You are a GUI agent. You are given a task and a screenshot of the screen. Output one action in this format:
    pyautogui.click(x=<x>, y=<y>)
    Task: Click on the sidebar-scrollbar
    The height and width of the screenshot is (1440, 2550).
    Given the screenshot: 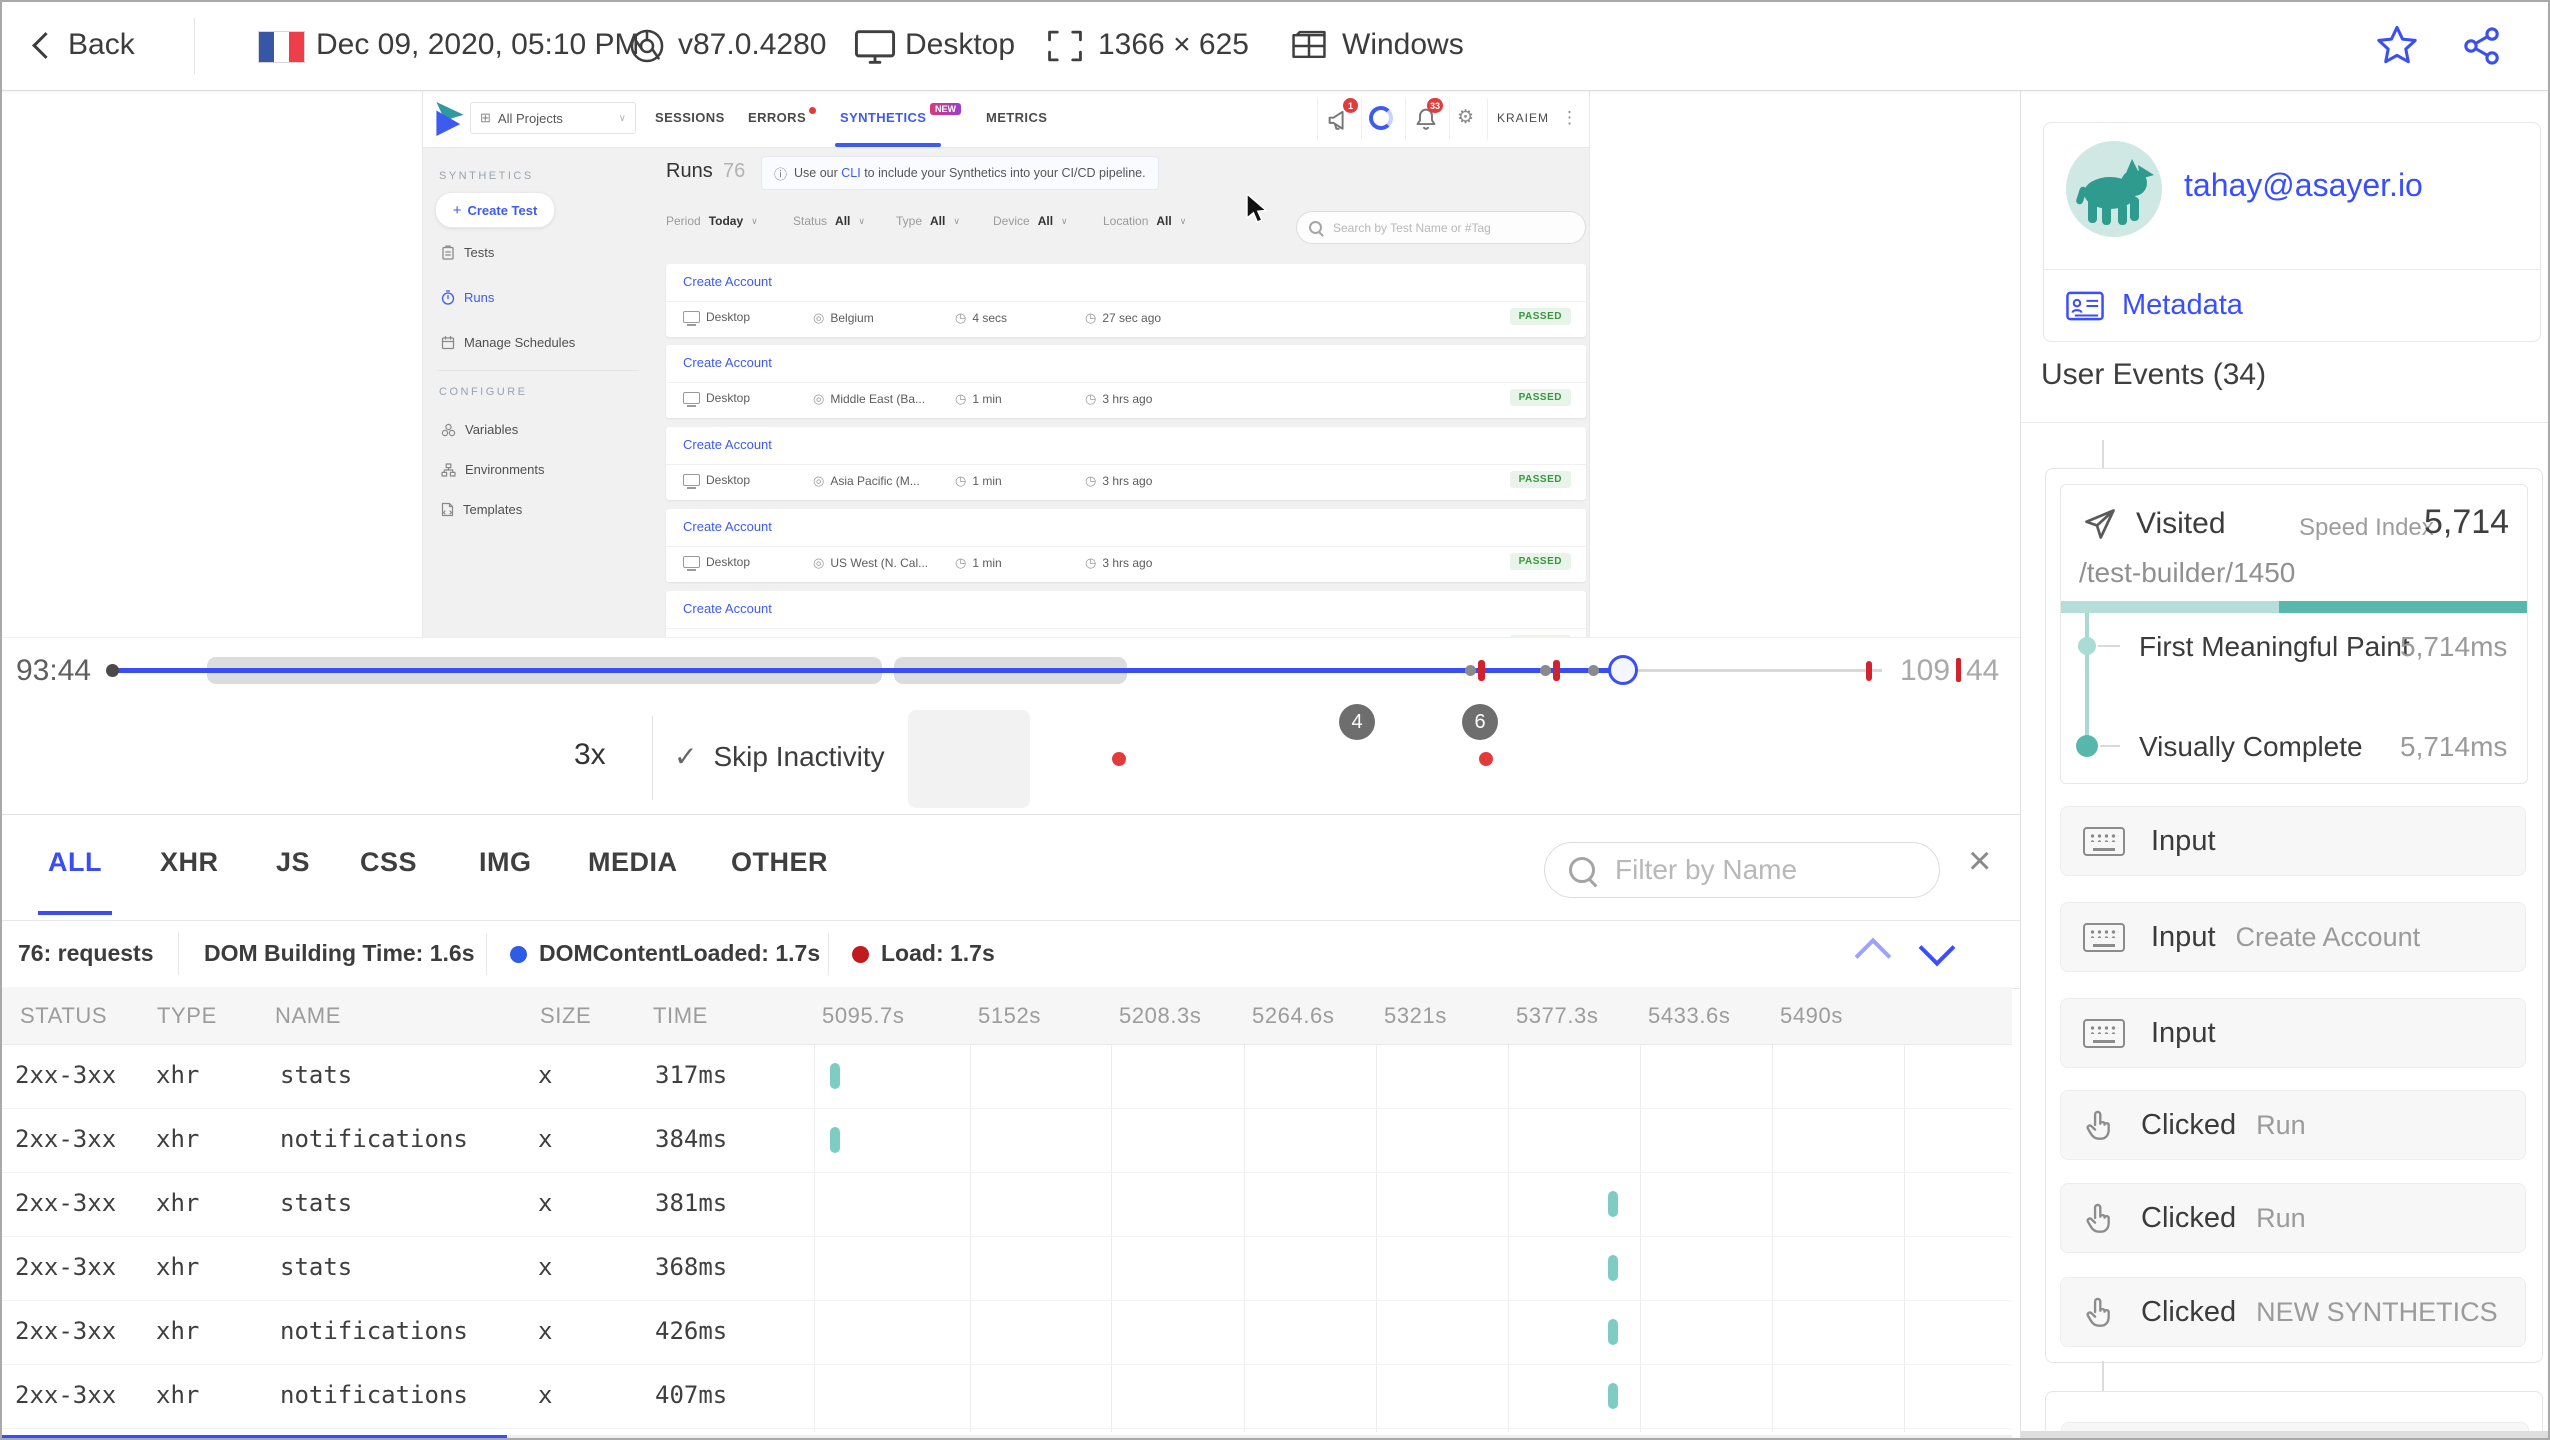 What is the action you would take?
    pyautogui.click(x=2284, y=1434)
    